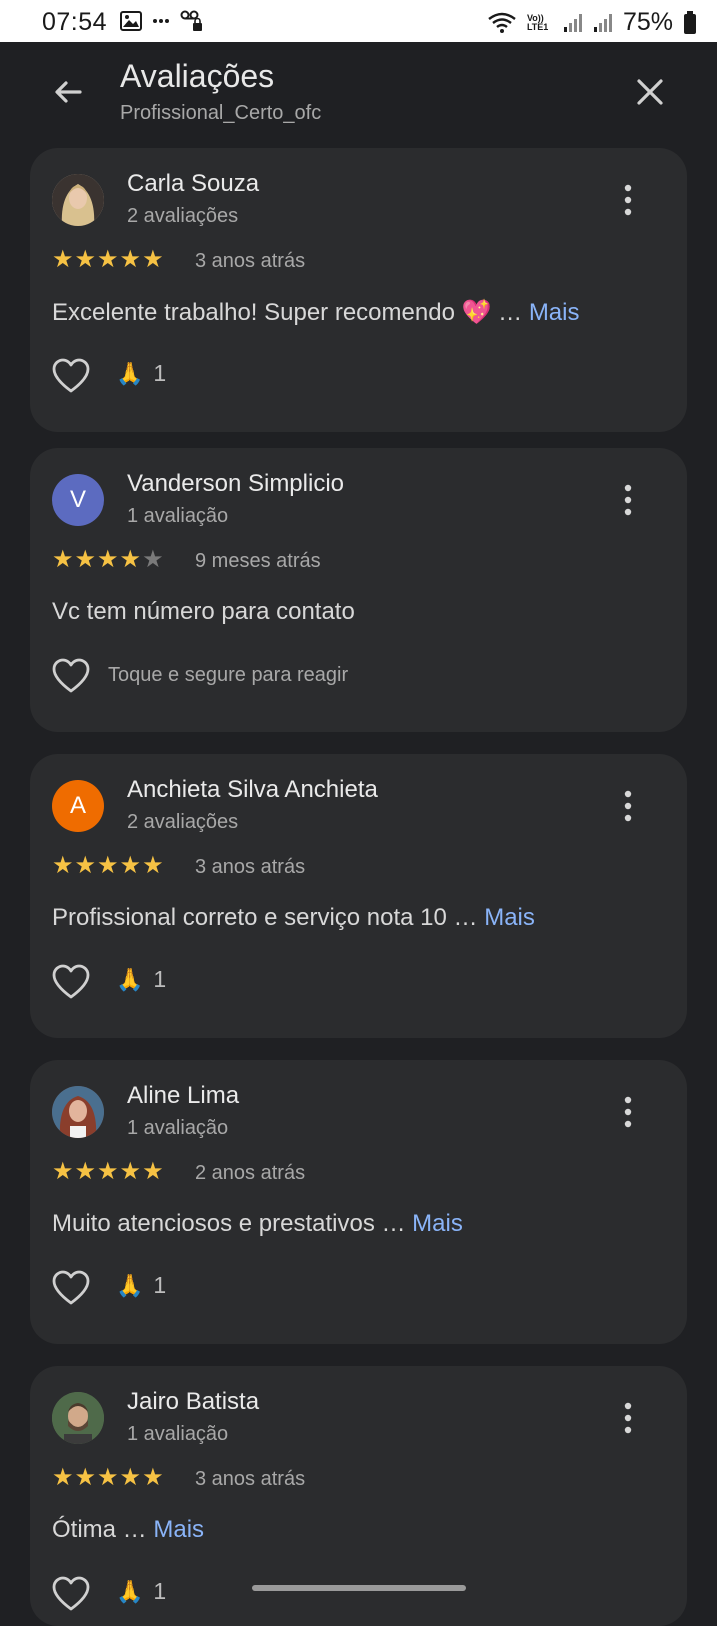 Image resolution: width=717 pixels, height=1626 pixels. What do you see at coordinates (228, 675) in the screenshot?
I see `reaction-hint: Toque e segure para reagir` at bounding box center [228, 675].